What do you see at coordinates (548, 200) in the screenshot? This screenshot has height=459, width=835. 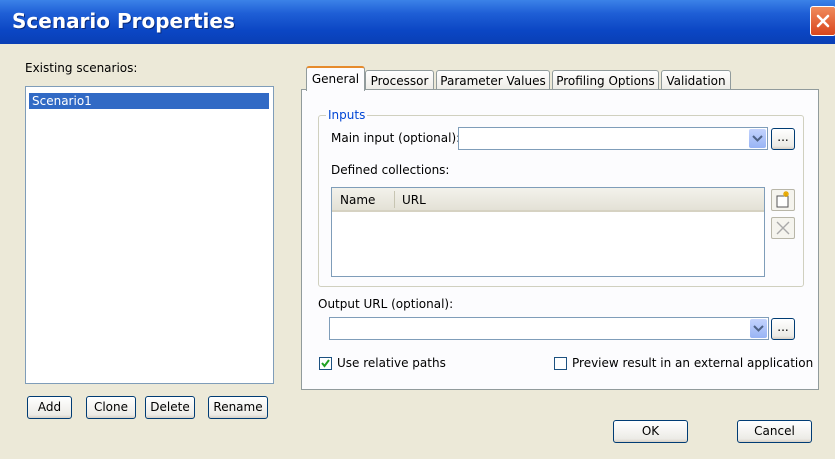 I see `collections-table-header: Name URL` at bounding box center [548, 200].